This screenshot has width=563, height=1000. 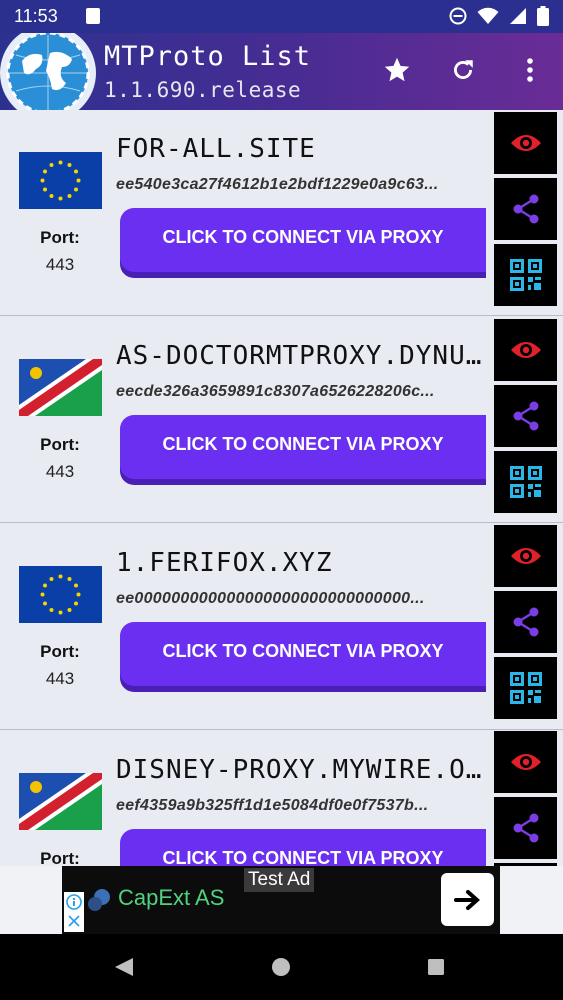 I want to click on app-logo, so click(x=49, y=71).